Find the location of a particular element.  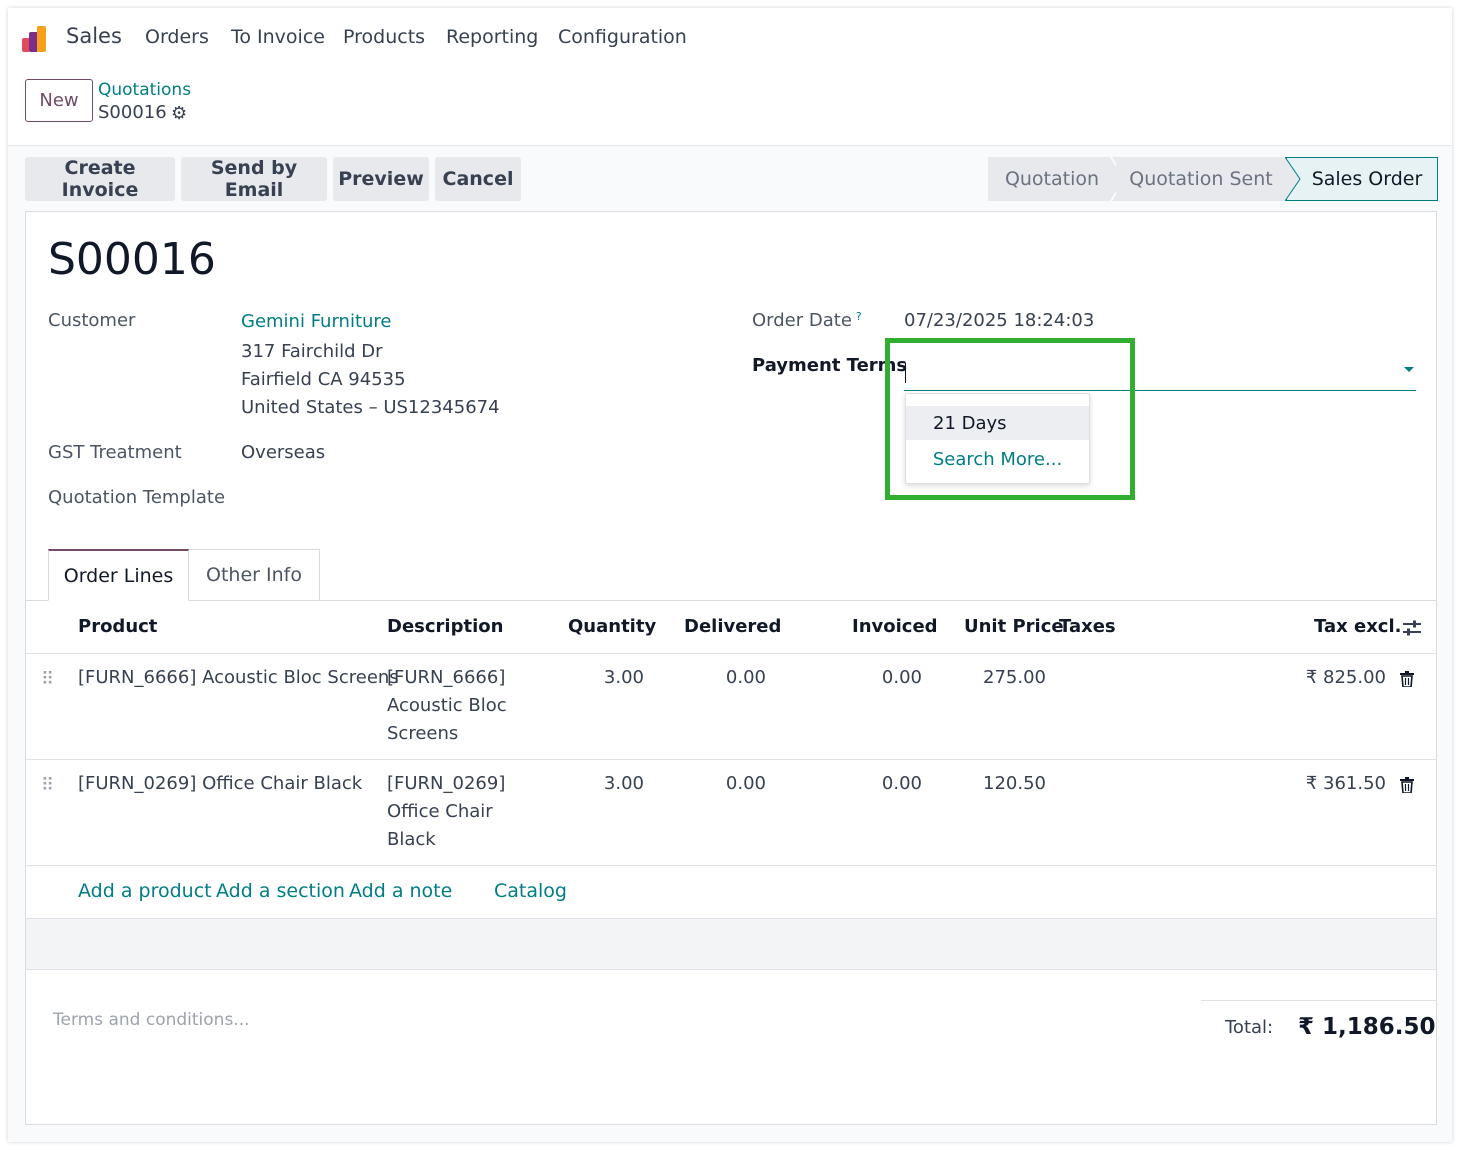

col-quantity: Quantity is located at coordinates (612, 626).